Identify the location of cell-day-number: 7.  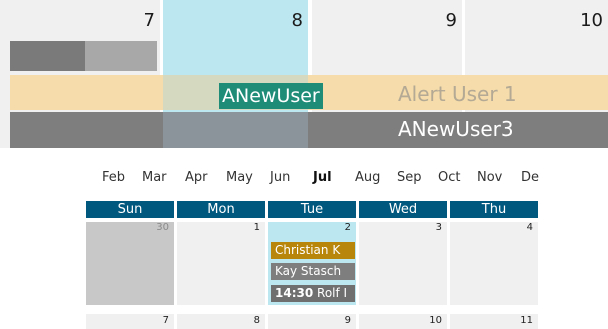
(165, 320).